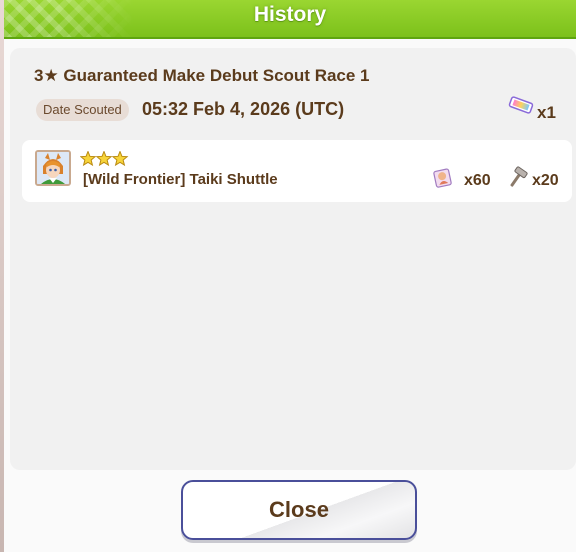  I want to click on rarity-stars, so click(104, 159).